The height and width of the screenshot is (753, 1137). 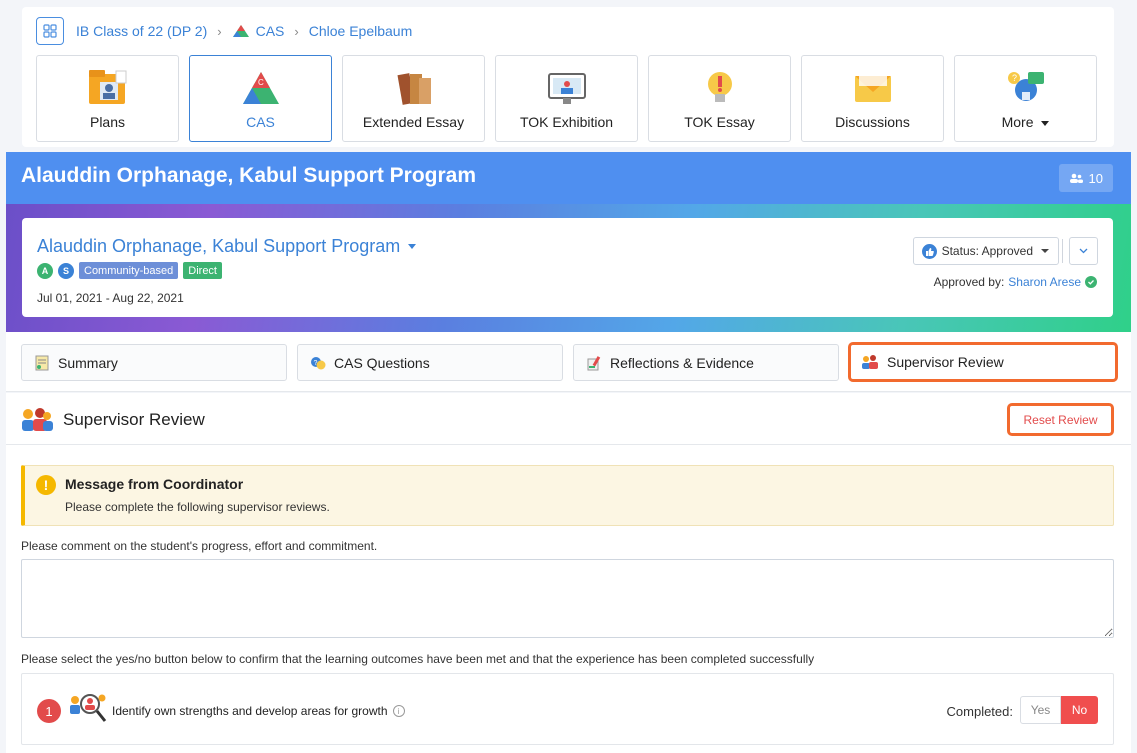 I want to click on apps-grid-button, so click(x=50, y=31).